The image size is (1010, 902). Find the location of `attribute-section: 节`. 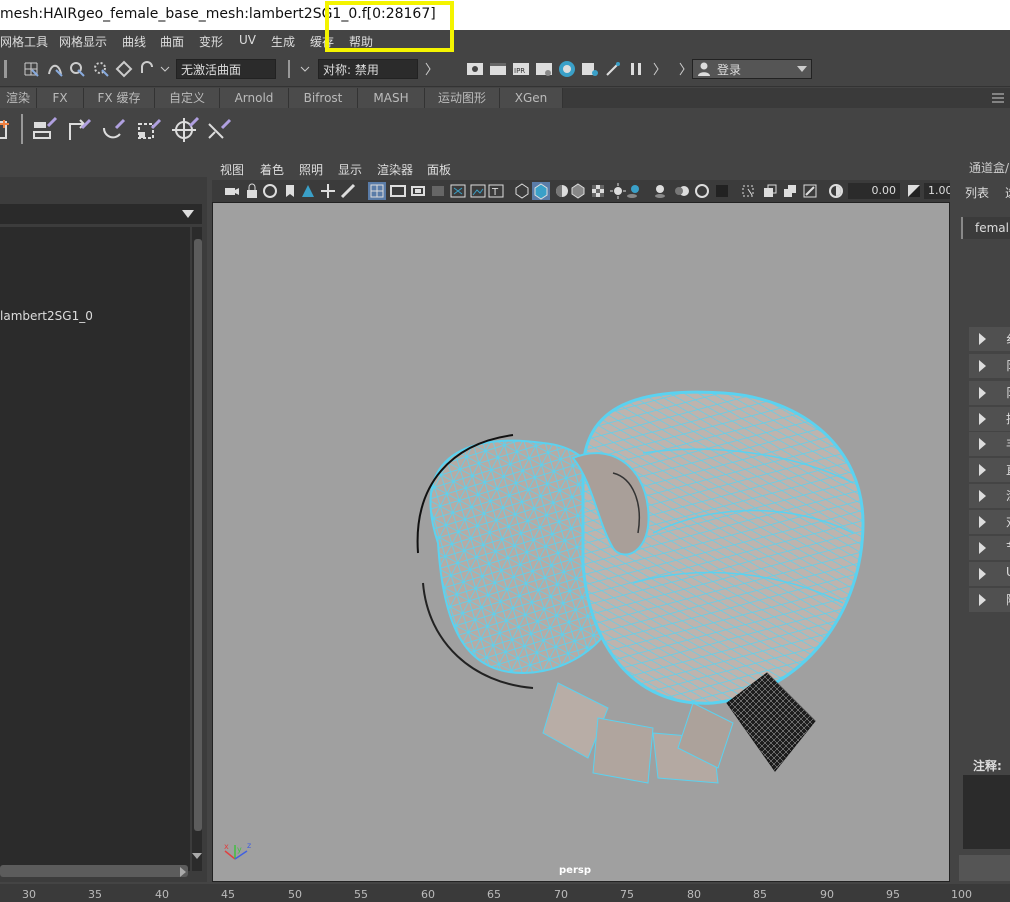

attribute-section: 节 is located at coordinates (989, 548).